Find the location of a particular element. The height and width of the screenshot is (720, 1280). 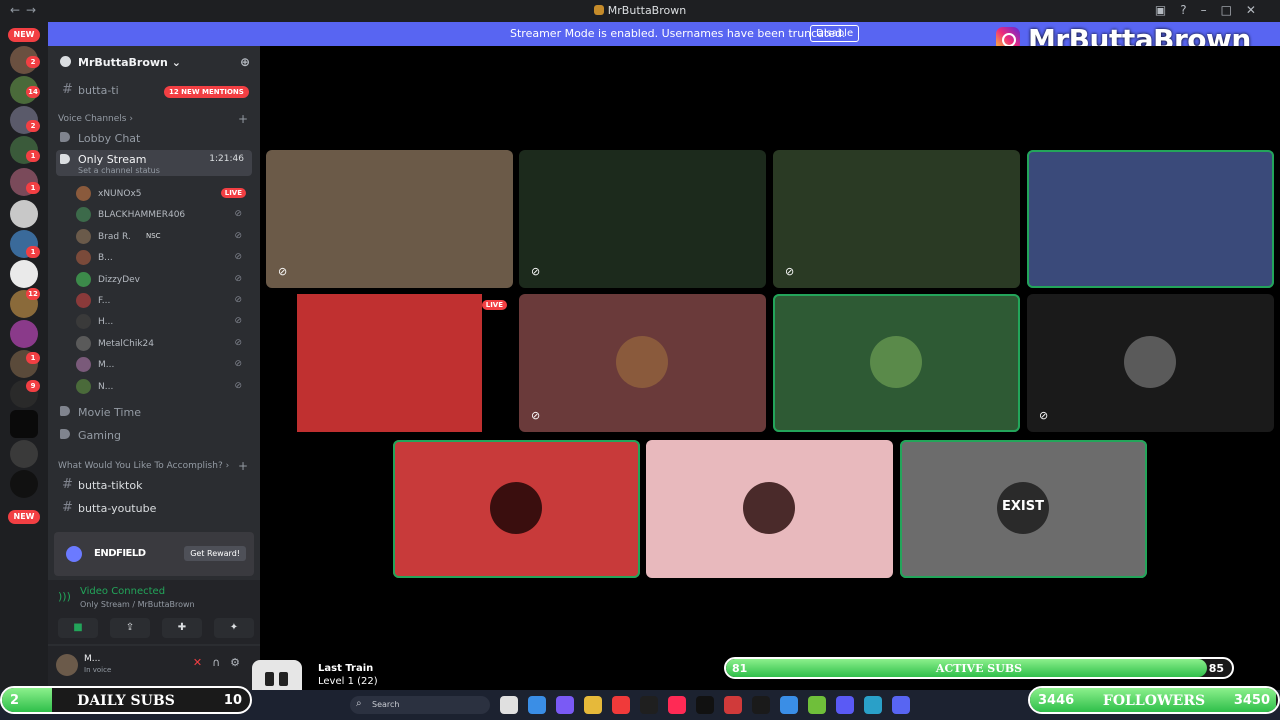

voice-channel-lobby: Lobby Chat is located at coordinates (154, 138).